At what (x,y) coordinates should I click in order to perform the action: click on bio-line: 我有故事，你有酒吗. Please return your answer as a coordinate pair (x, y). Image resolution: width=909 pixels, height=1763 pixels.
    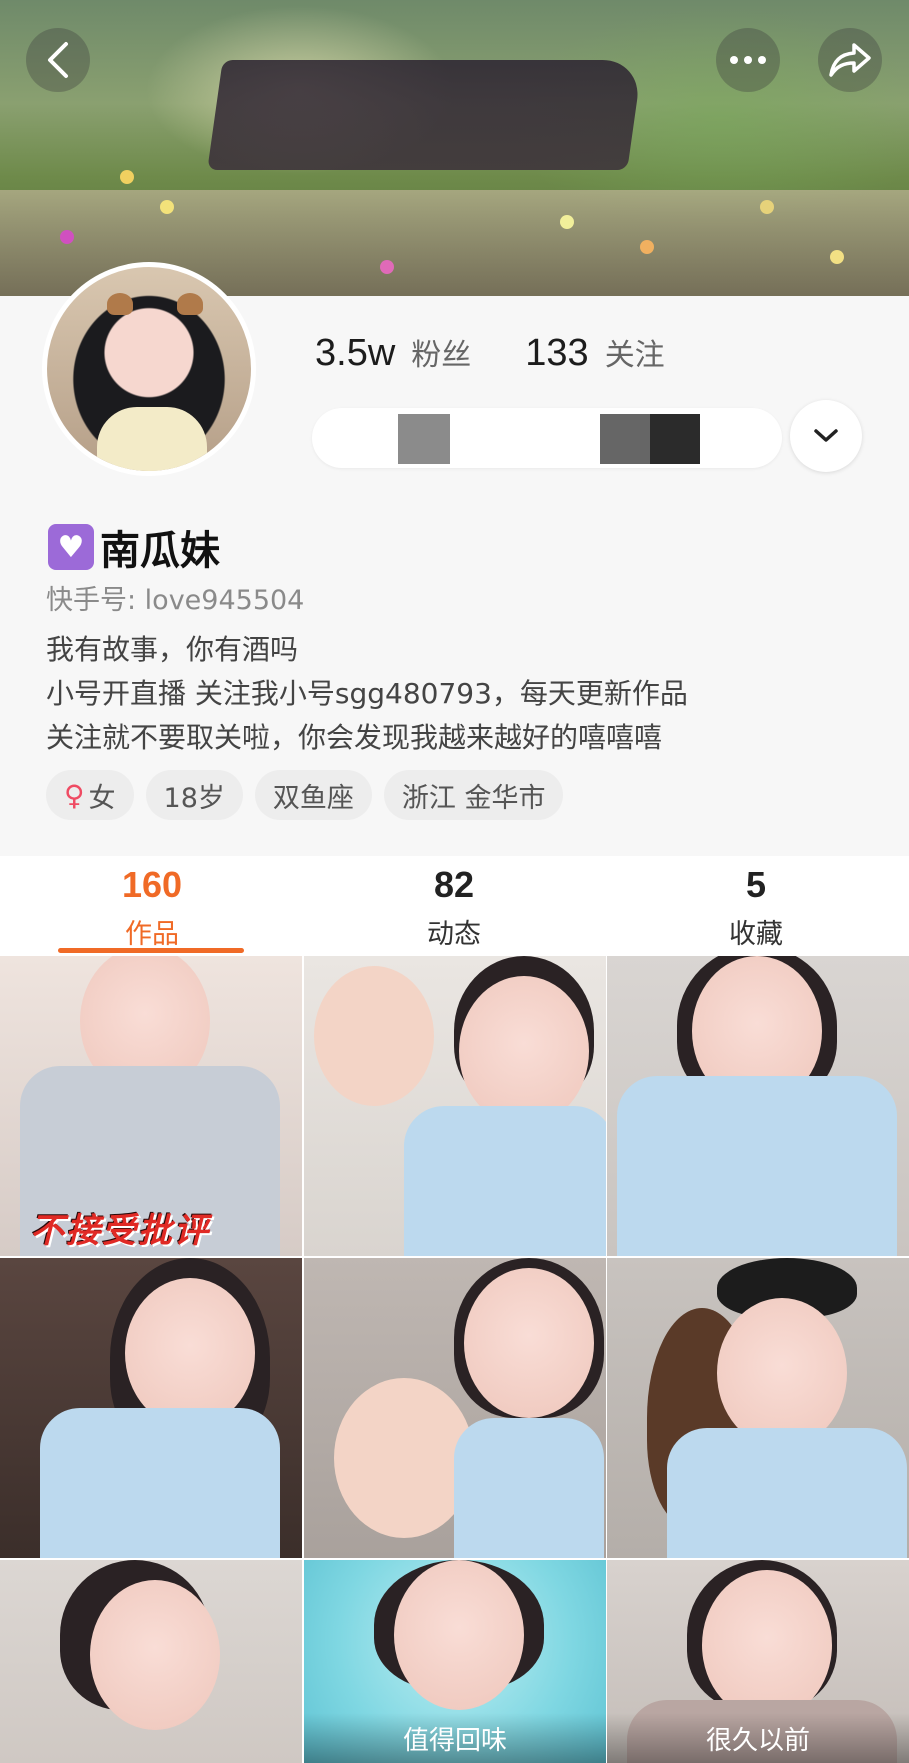
    Looking at the image, I should click on (172, 649).